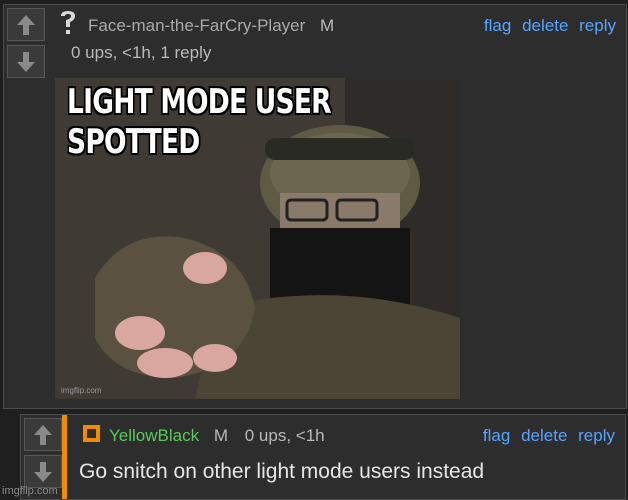 The width and height of the screenshot is (628, 500). Describe the element at coordinates (30, 491) in the screenshot. I see `page-watermark: imgflip.com` at that location.